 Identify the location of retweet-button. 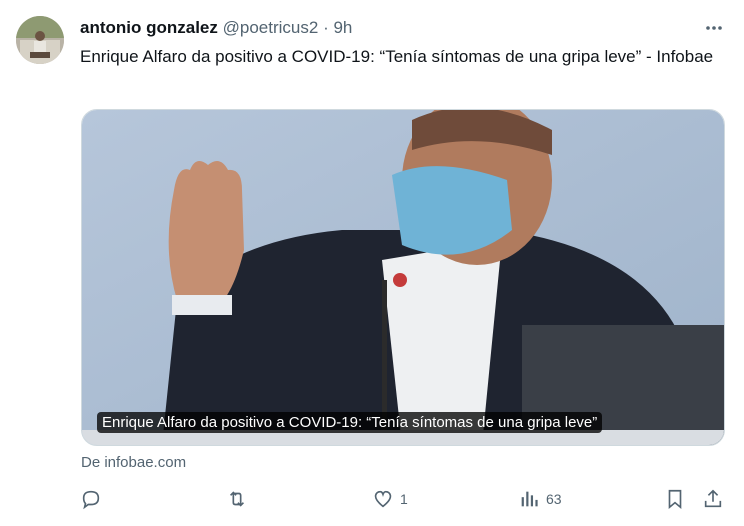
(240, 499).